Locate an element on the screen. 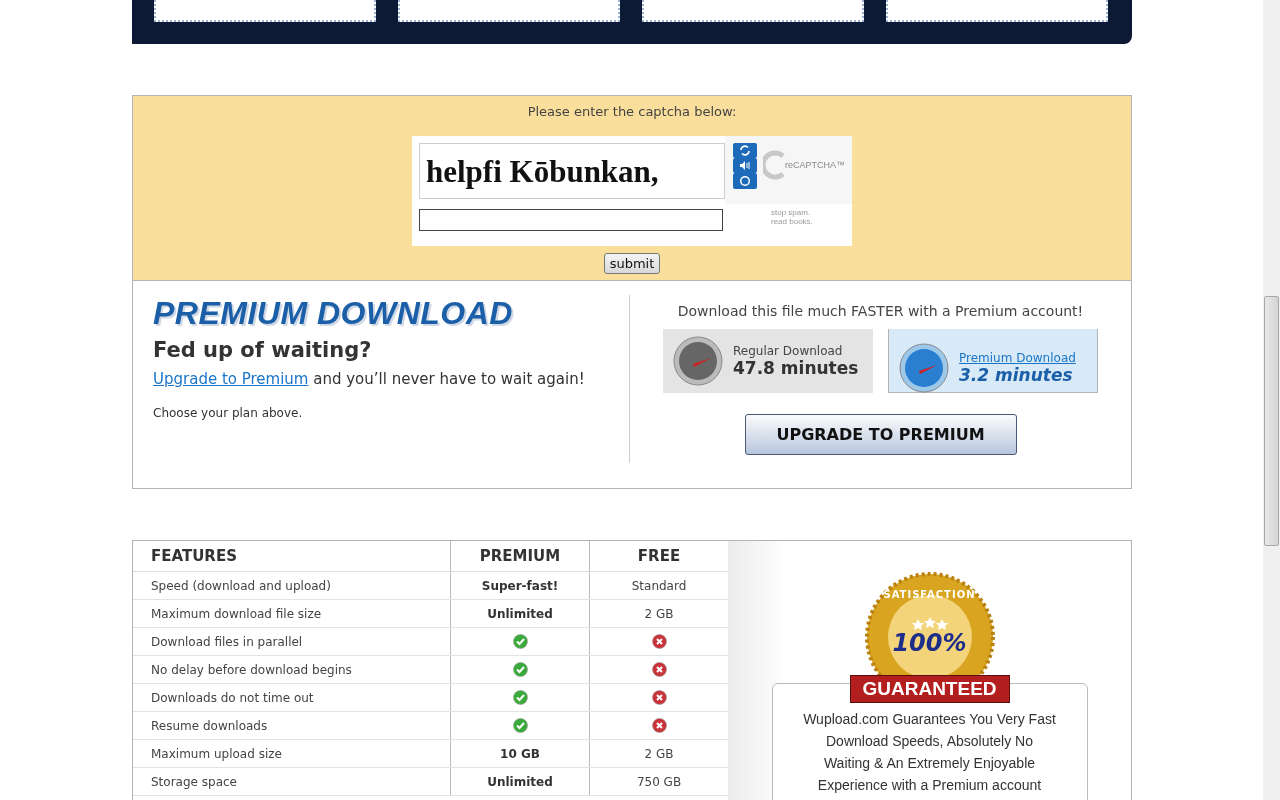  guarantee-text: Wupload.com Guarantees You Very Fast Download Speeds, Absolutely No Waiting & An Extremely Enjoyable Experience with a Premium account is located at coordinates (929, 752).